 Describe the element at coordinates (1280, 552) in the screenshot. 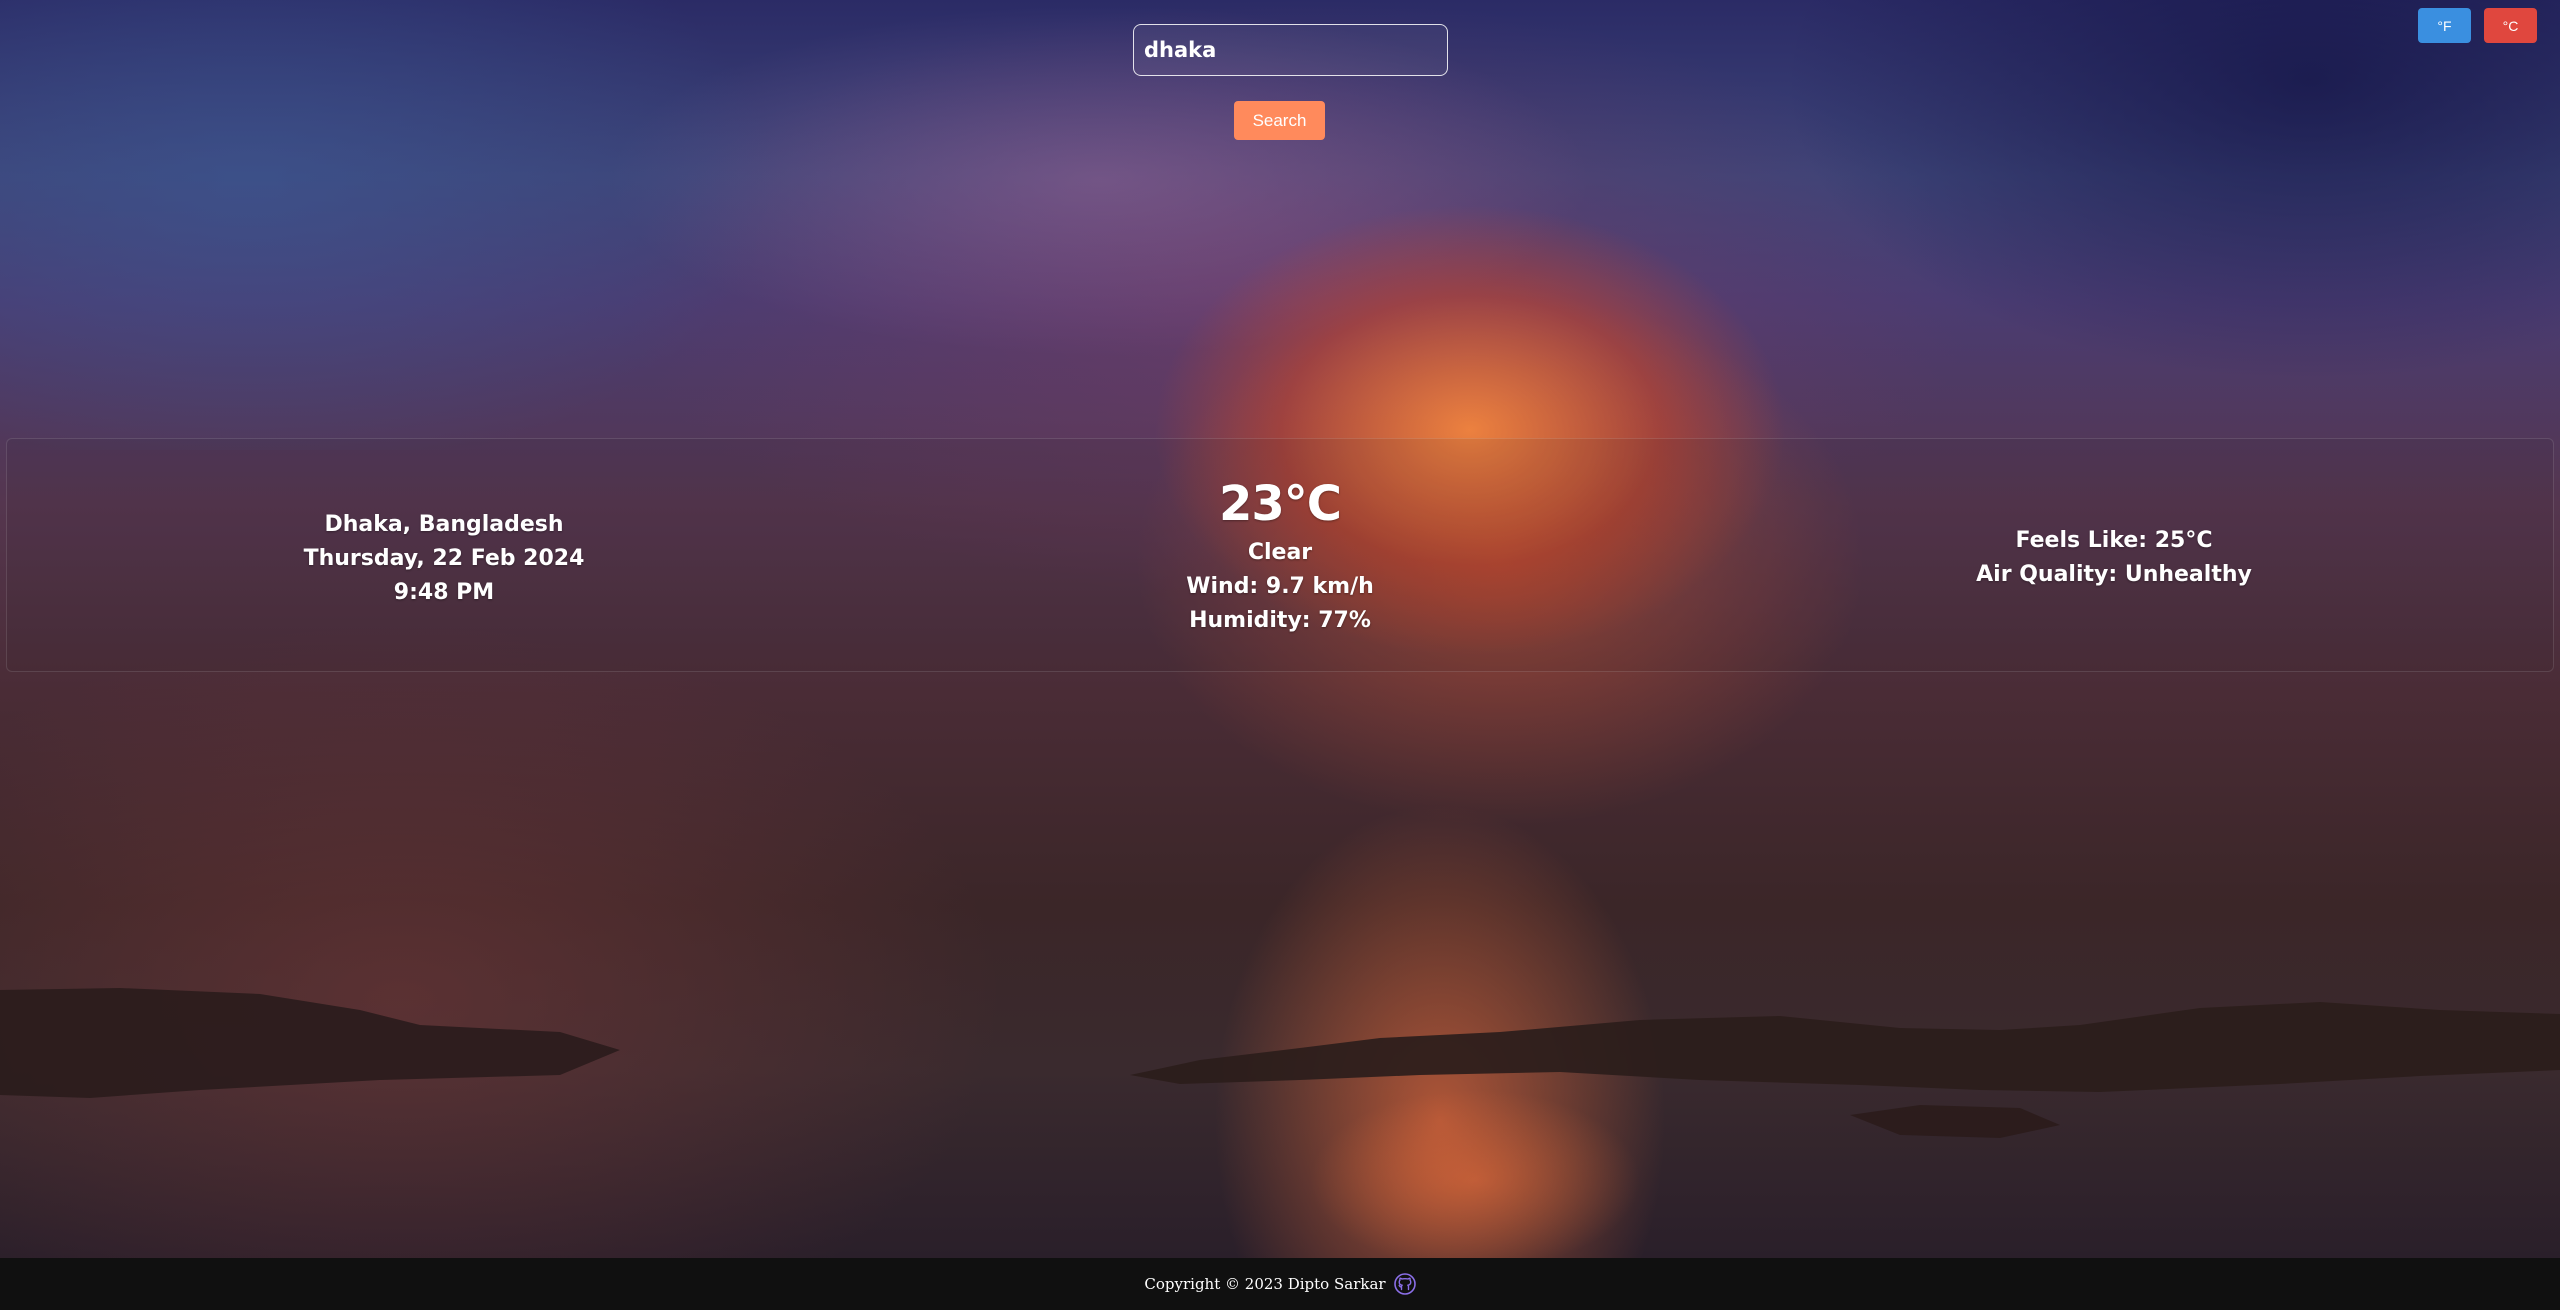

I see `weather-condition: Clear` at that location.